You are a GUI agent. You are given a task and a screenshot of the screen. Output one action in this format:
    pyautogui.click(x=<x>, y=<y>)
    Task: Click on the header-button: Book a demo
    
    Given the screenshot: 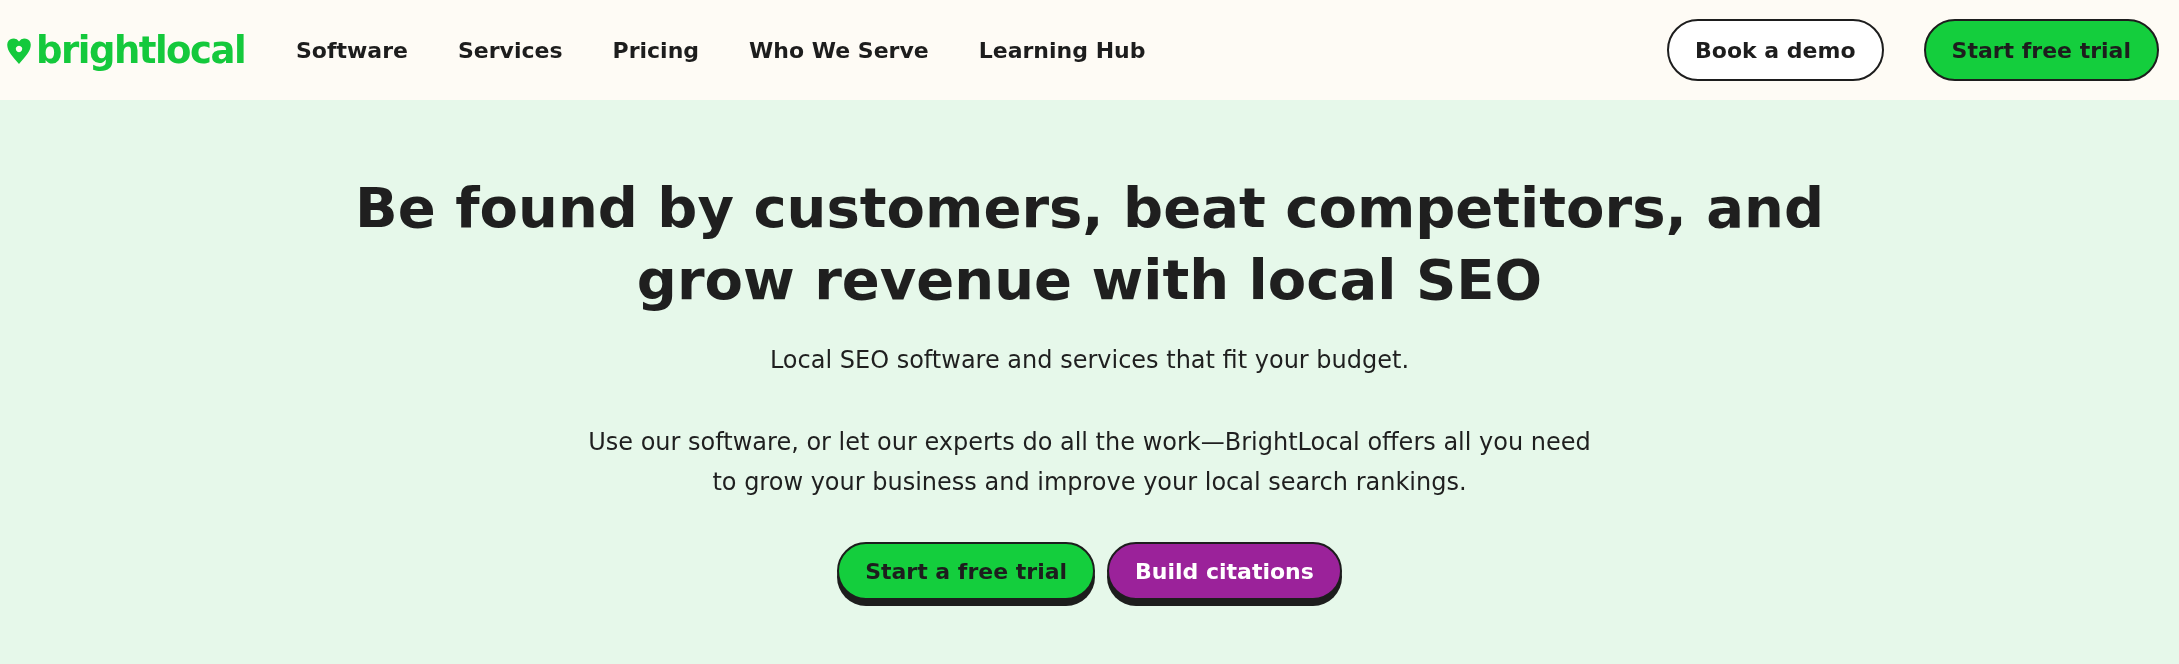 What is the action you would take?
    pyautogui.click(x=1775, y=50)
    